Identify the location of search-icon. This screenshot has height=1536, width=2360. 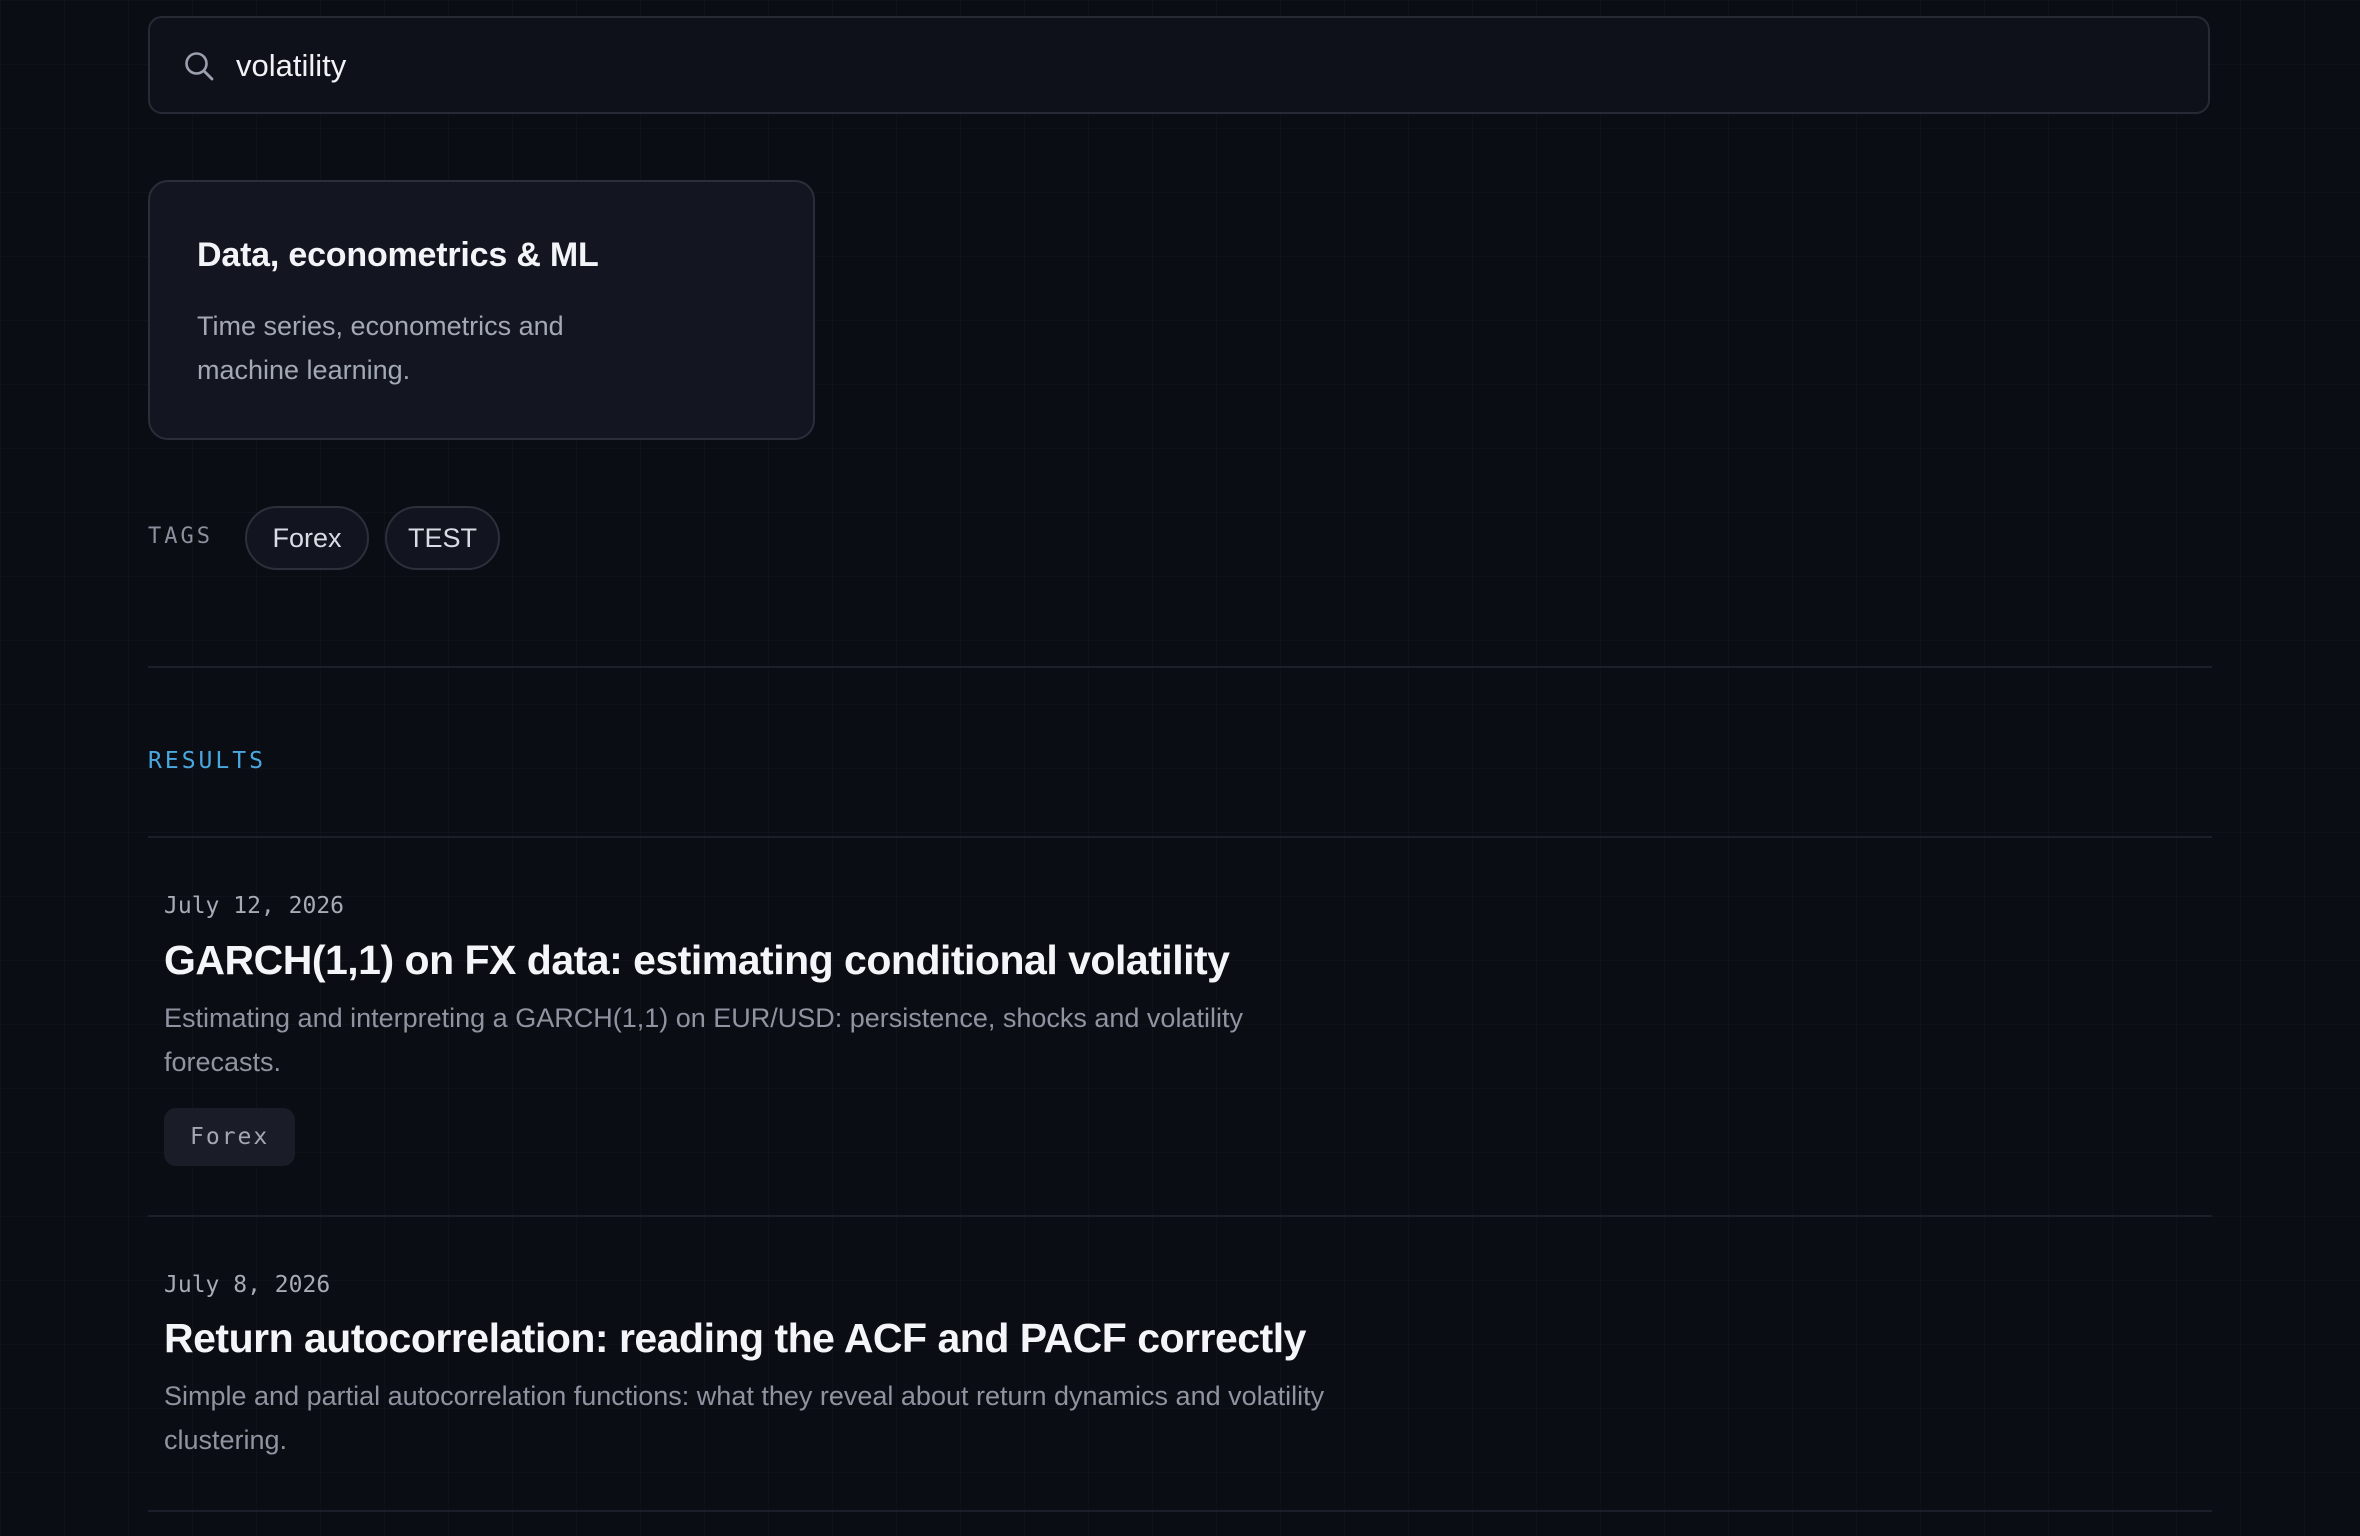
(199, 66).